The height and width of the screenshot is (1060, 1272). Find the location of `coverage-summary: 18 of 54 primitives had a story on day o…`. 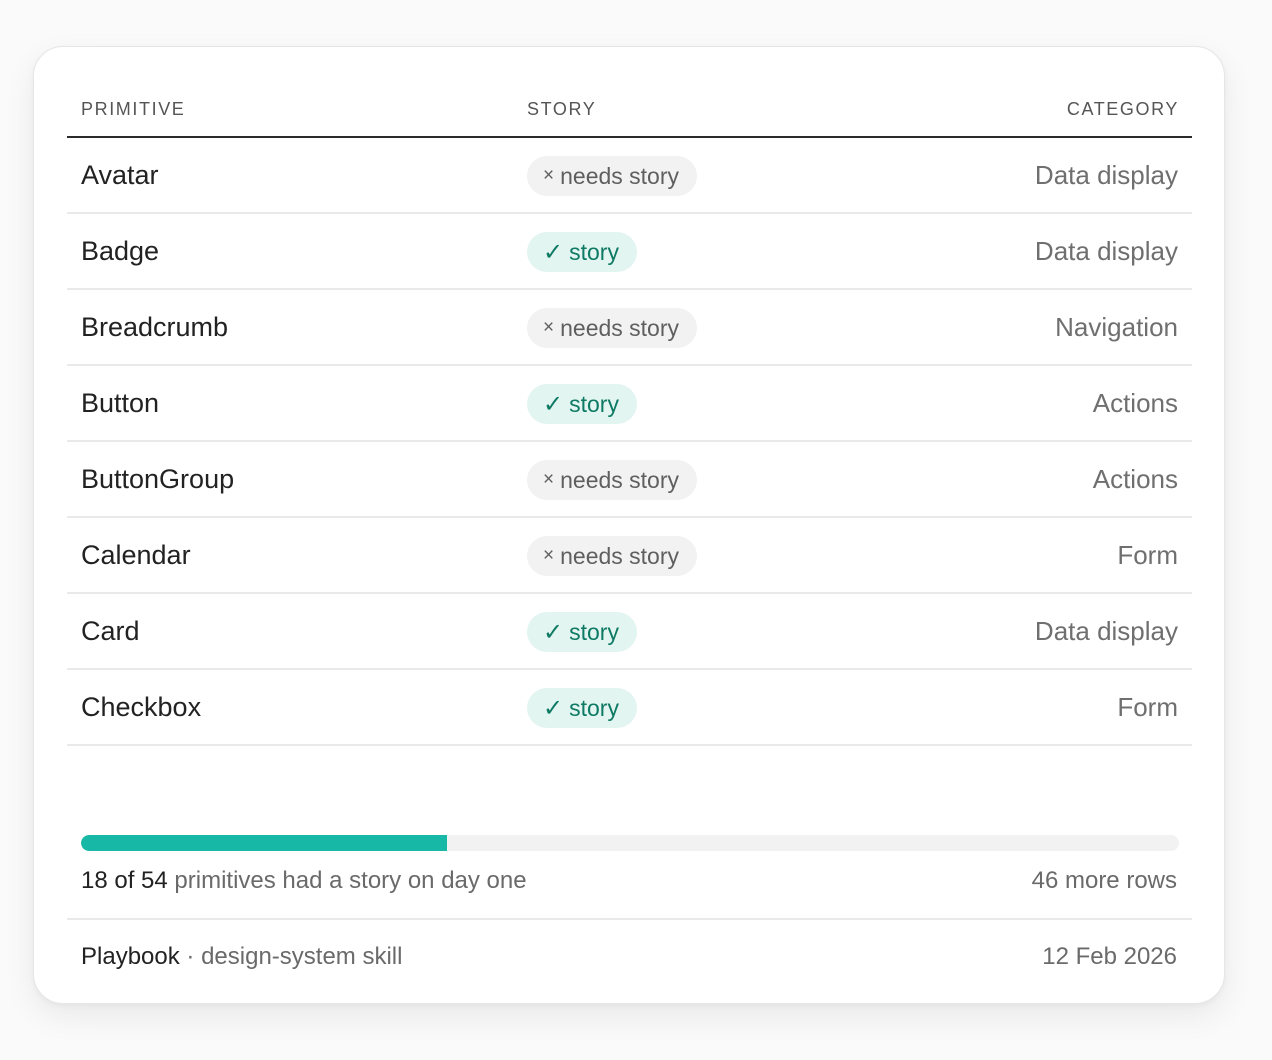

coverage-summary: 18 of 54 primitives had a story on day o… is located at coordinates (304, 881).